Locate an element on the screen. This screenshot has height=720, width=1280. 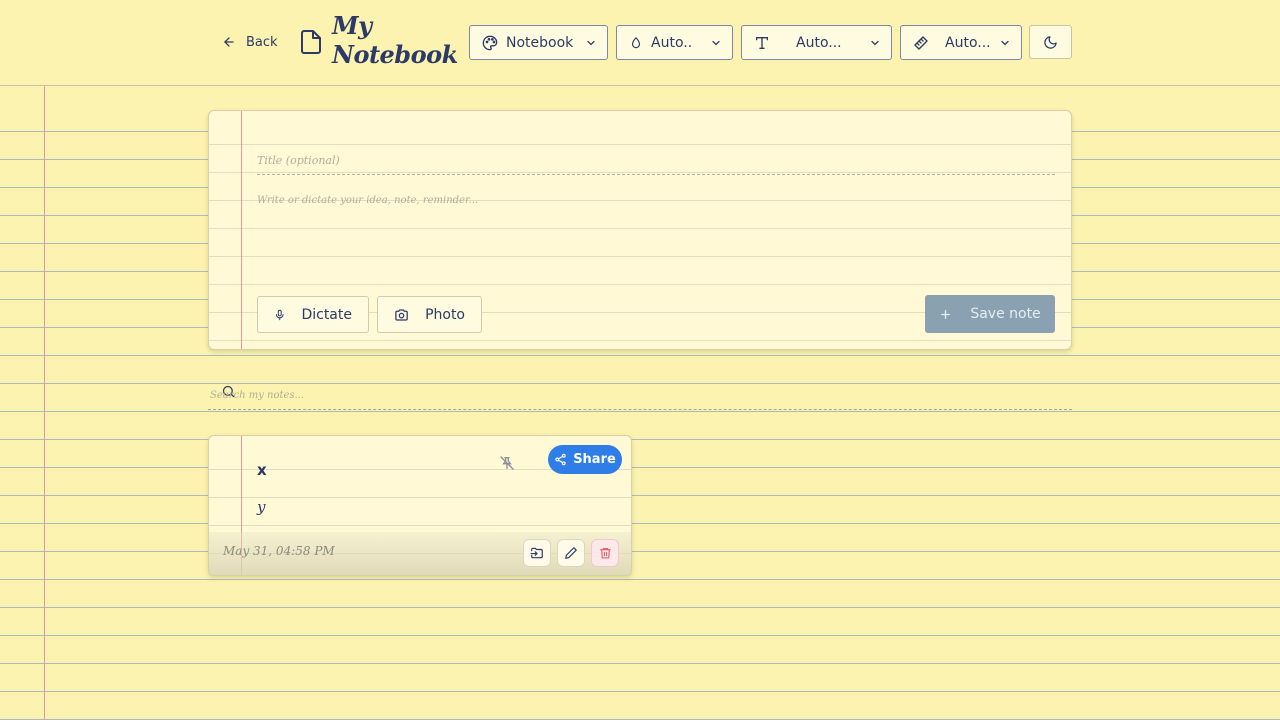
note-title-input is located at coordinates (656, 161).